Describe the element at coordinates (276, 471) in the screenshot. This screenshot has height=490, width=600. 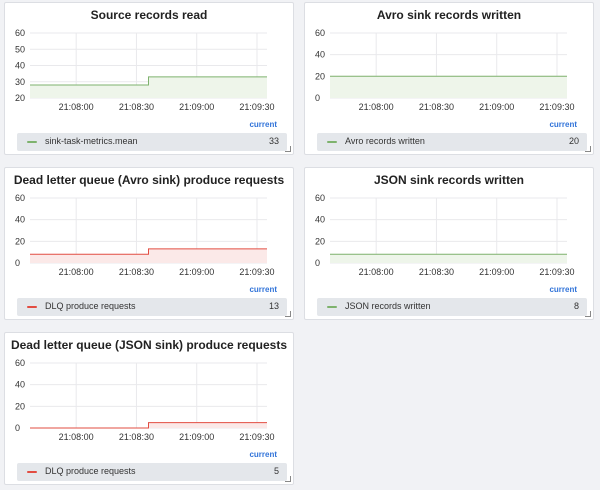
I see `legend-current-value: 5` at that location.